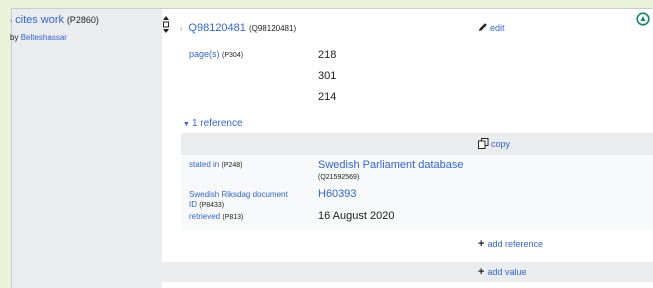 This screenshot has height=288, width=653. Describe the element at coordinates (212, 205) in the screenshot. I see `reference-prop-id: (P8433)` at that location.